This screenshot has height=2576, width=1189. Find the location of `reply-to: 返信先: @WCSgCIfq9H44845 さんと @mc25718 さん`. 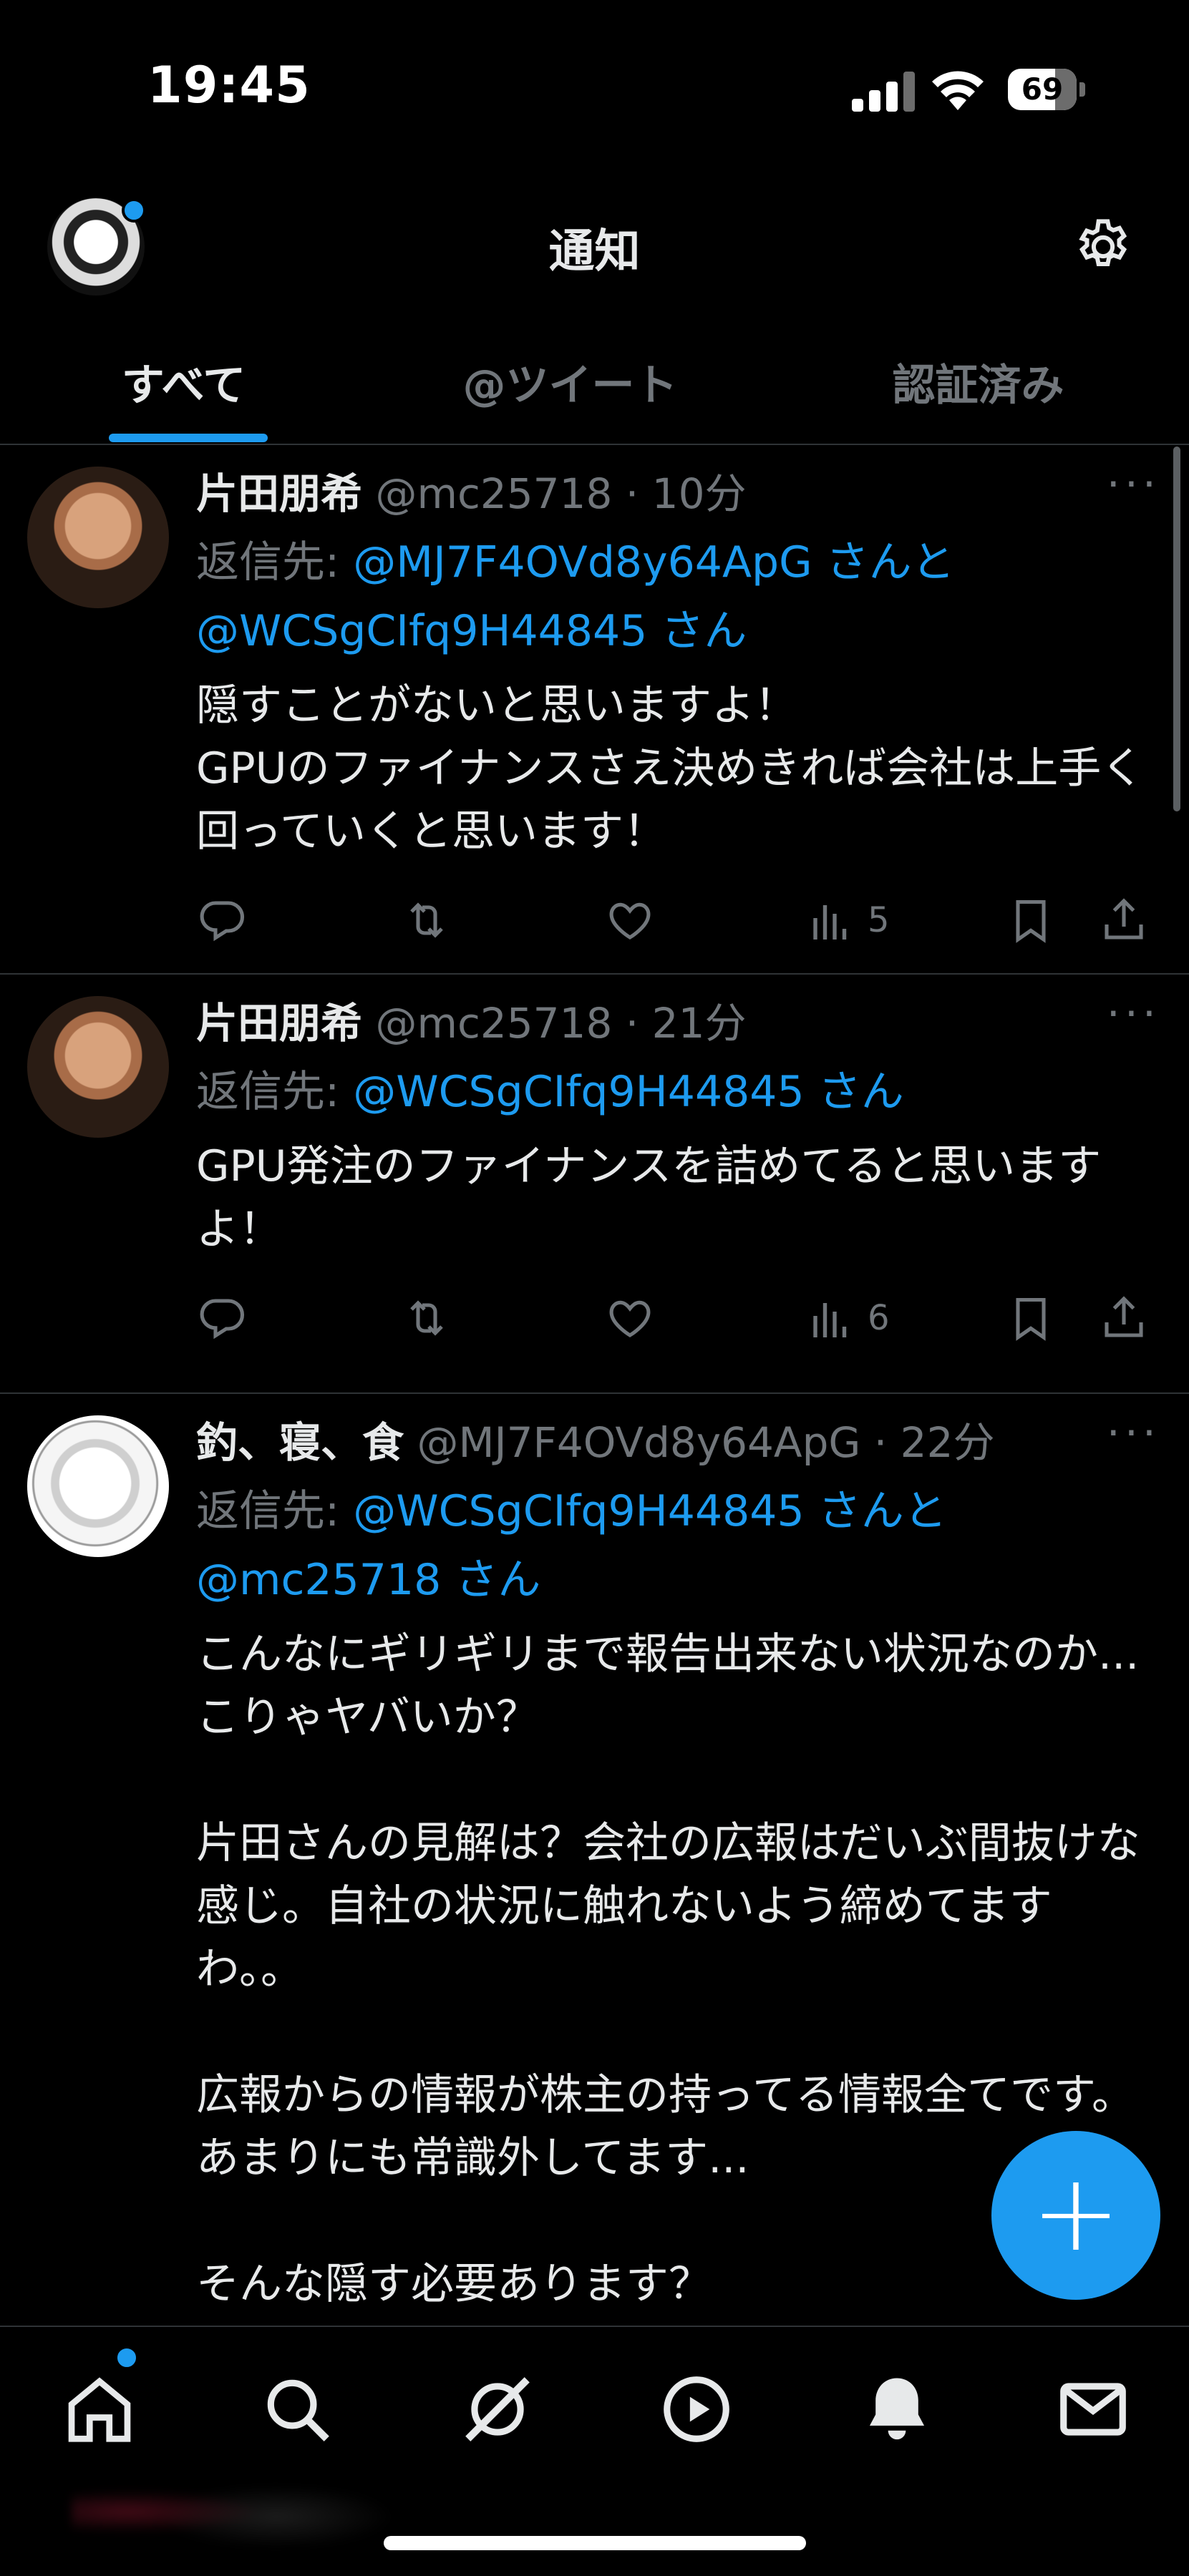

reply-to: 返信先: @WCSgCIfq9H44845 さんと @mc25718 さん is located at coordinates (674, 1546).